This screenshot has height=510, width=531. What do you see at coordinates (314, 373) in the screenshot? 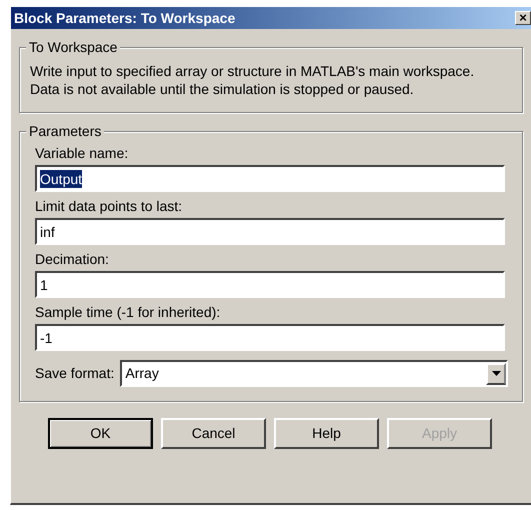
I see `dropdown-field: Array` at bounding box center [314, 373].